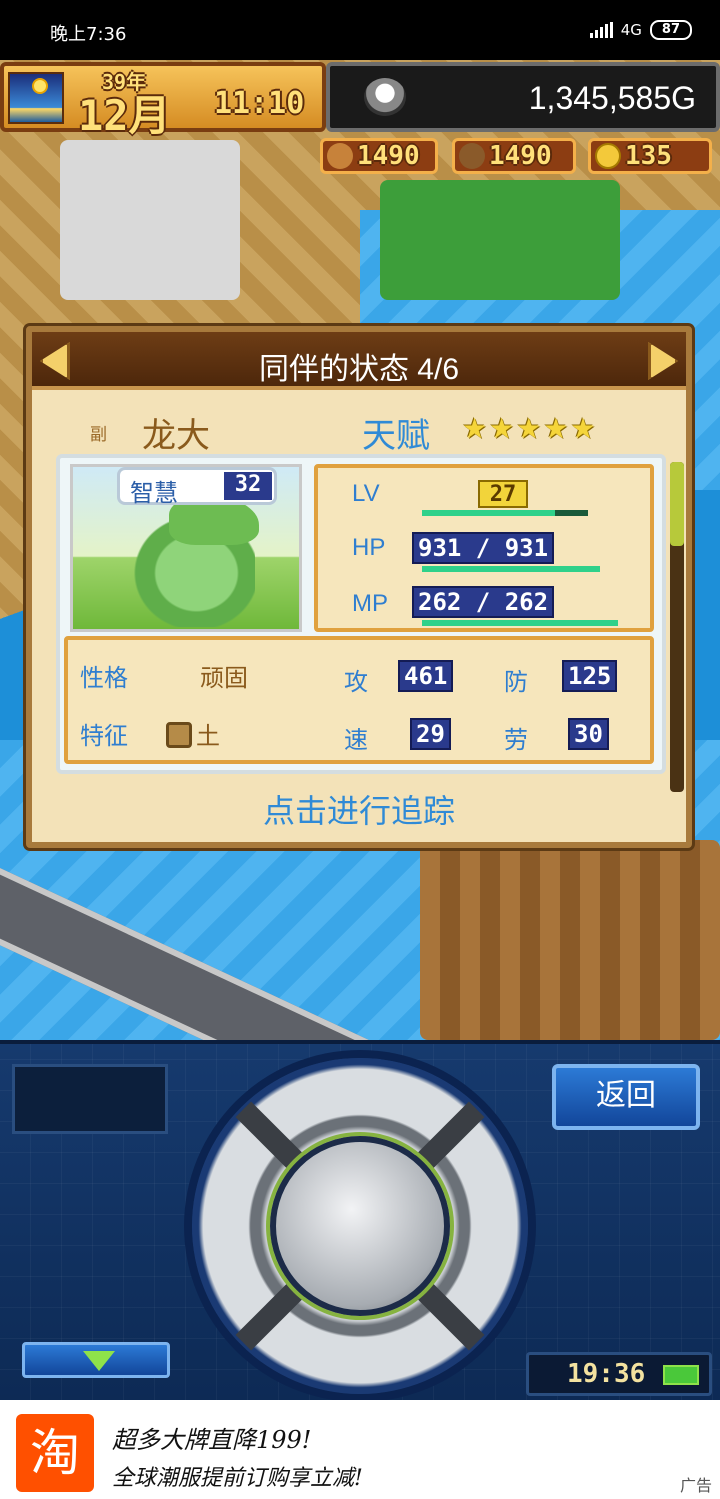 This screenshot has height=1499, width=720. What do you see at coordinates (360, 30) in the screenshot?
I see `status-bar: 晚上7:36 4G 87` at bounding box center [360, 30].